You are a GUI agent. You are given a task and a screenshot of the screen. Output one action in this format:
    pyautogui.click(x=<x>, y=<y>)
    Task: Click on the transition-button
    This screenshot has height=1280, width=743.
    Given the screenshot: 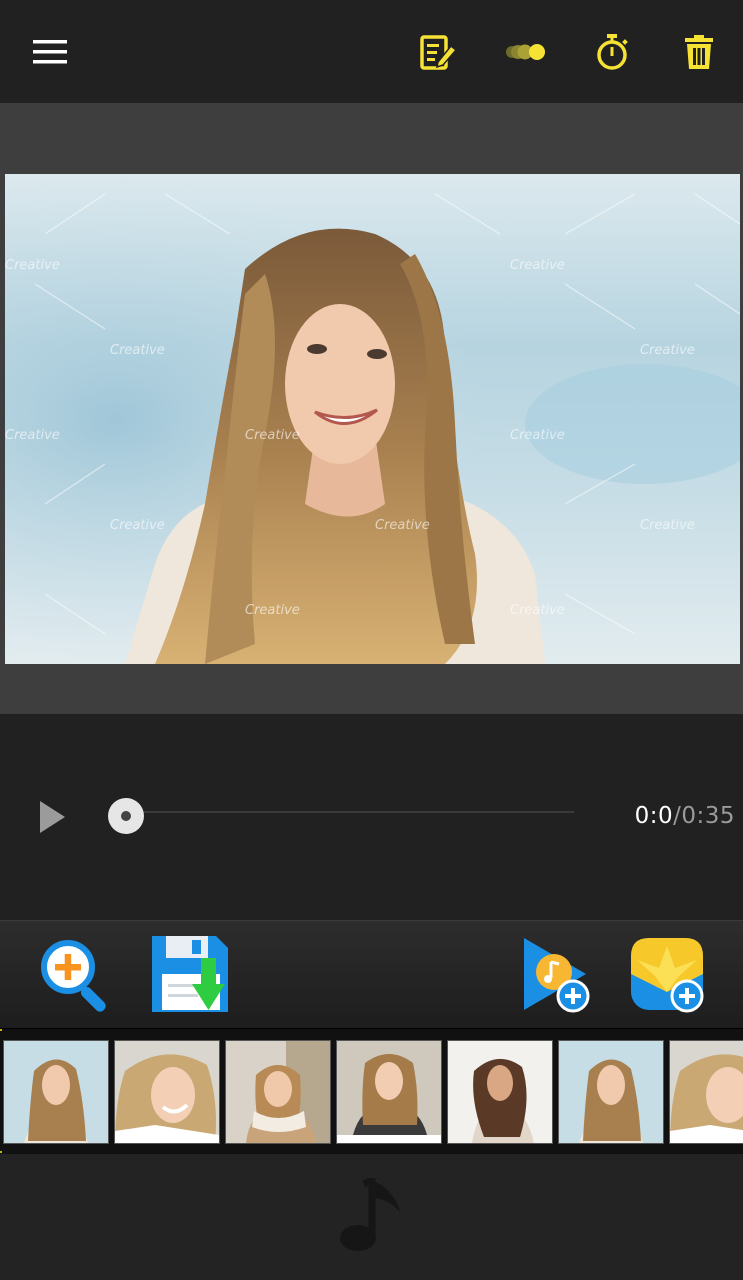 What is the action you would take?
    pyautogui.click(x=526, y=52)
    